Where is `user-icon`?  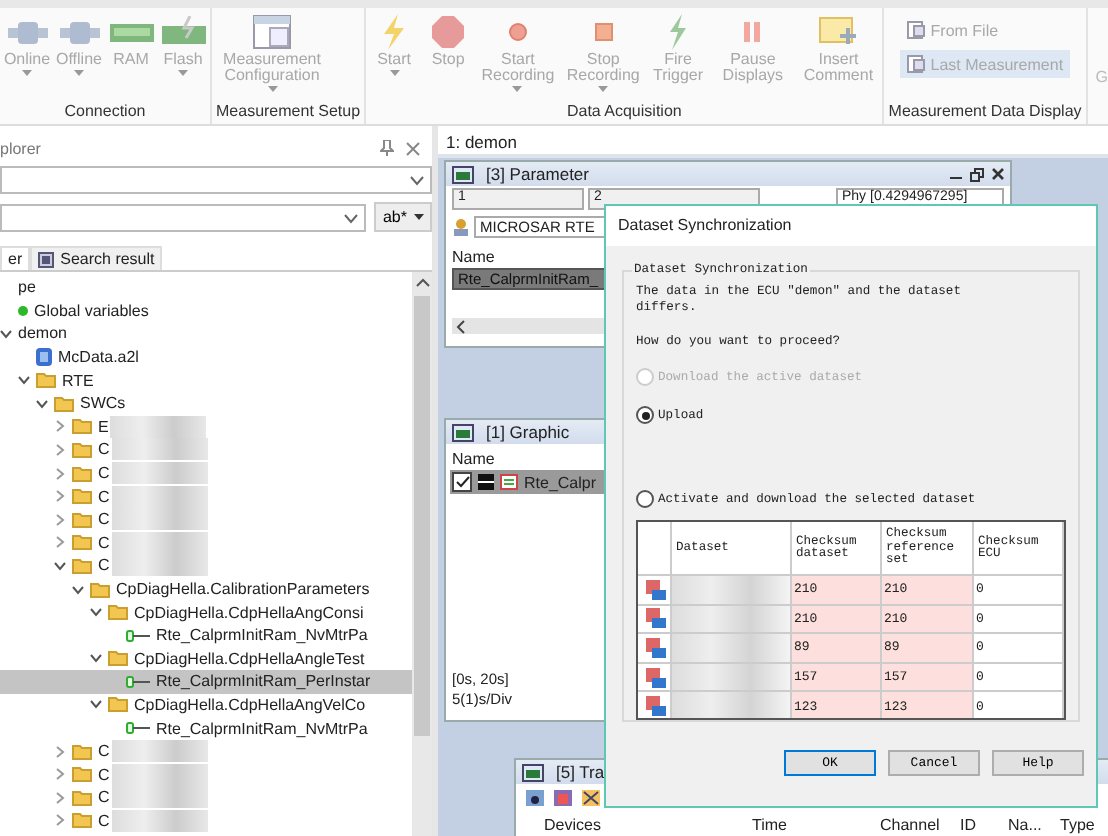 user-icon is located at coordinates (461, 227).